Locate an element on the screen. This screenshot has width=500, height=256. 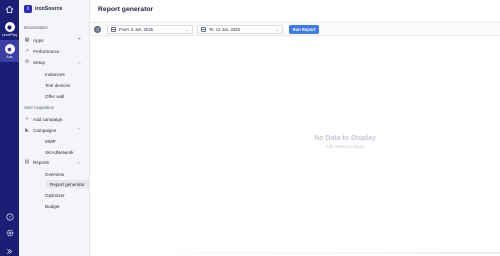
sidebar-item-offer-wall: Offer wall is located at coordinates (68, 96).